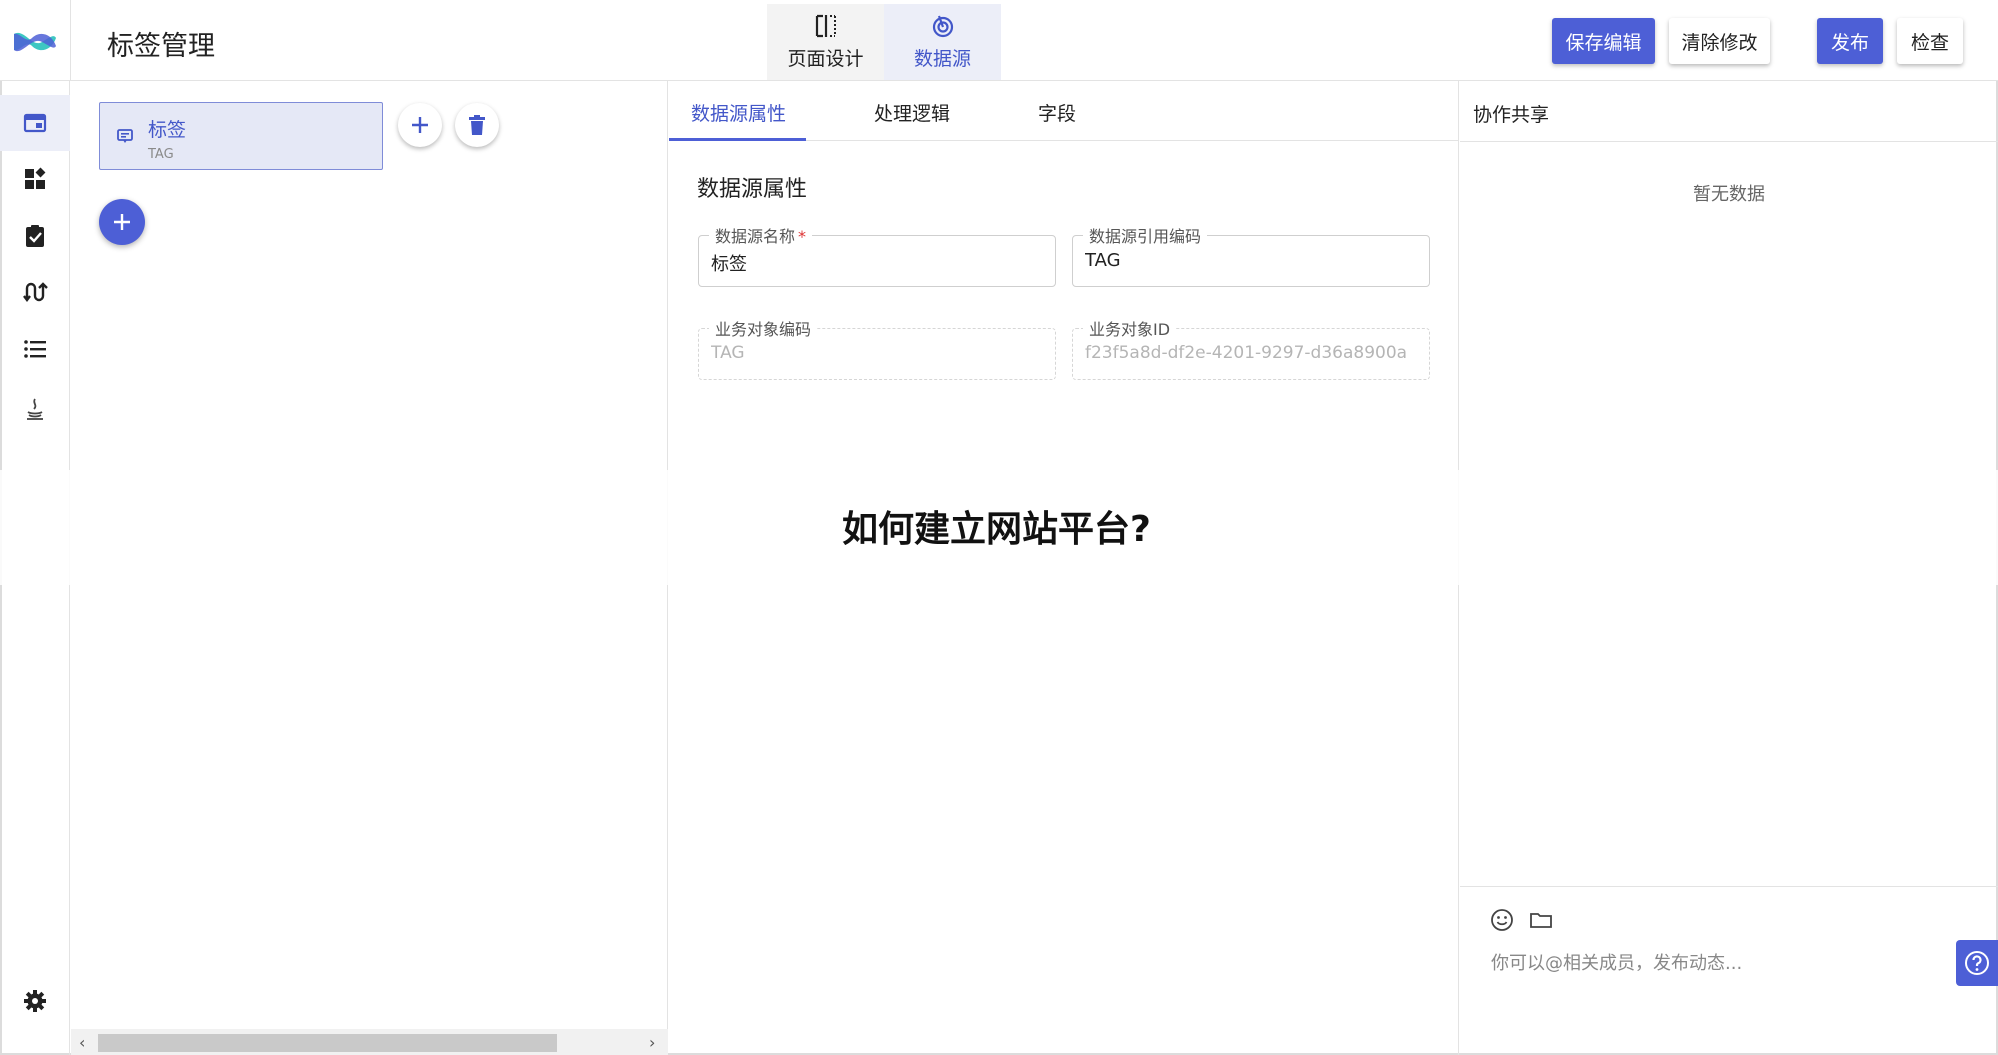  I want to click on help-button, so click(1977, 963).